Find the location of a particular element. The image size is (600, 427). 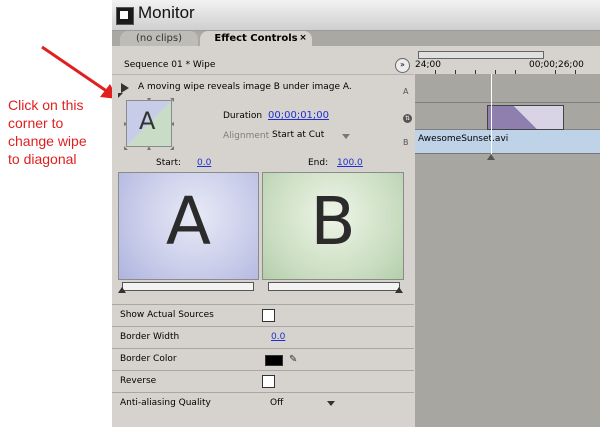

track-b-label: B is located at coordinates (406, 142).